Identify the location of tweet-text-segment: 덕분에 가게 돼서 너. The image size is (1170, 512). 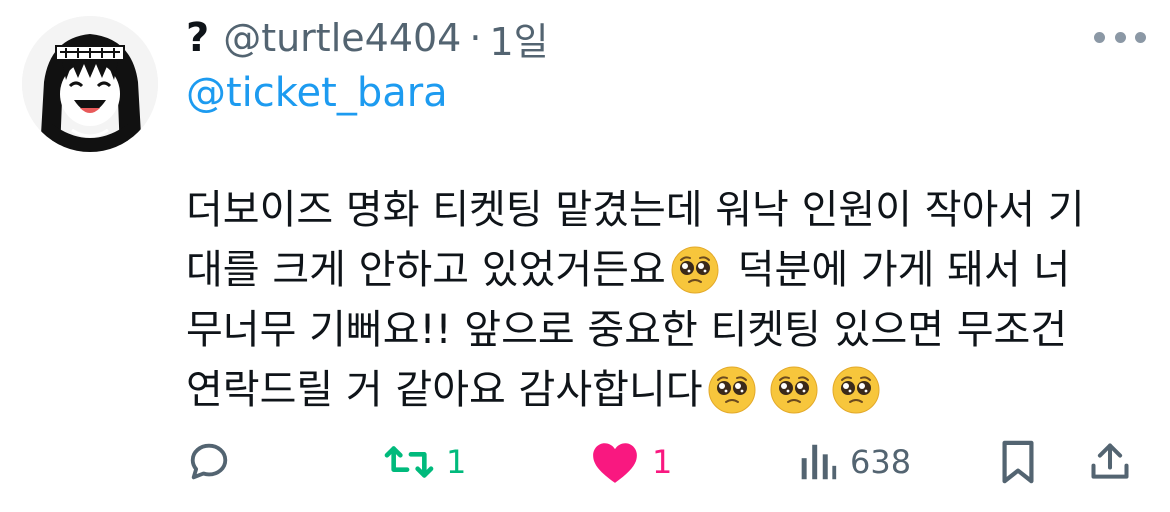
(904, 270).